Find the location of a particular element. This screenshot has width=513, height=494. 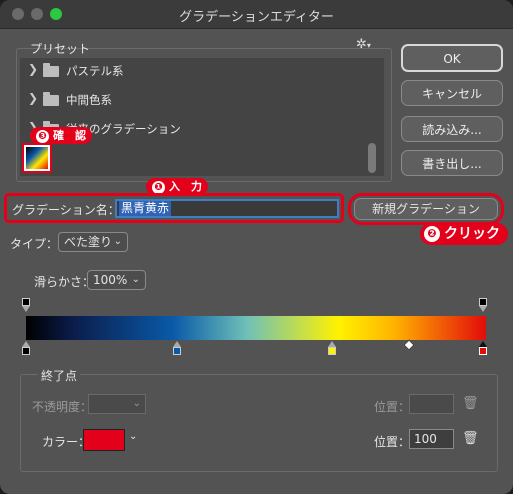

click-callout: ❷ クリック is located at coordinates (464, 234).